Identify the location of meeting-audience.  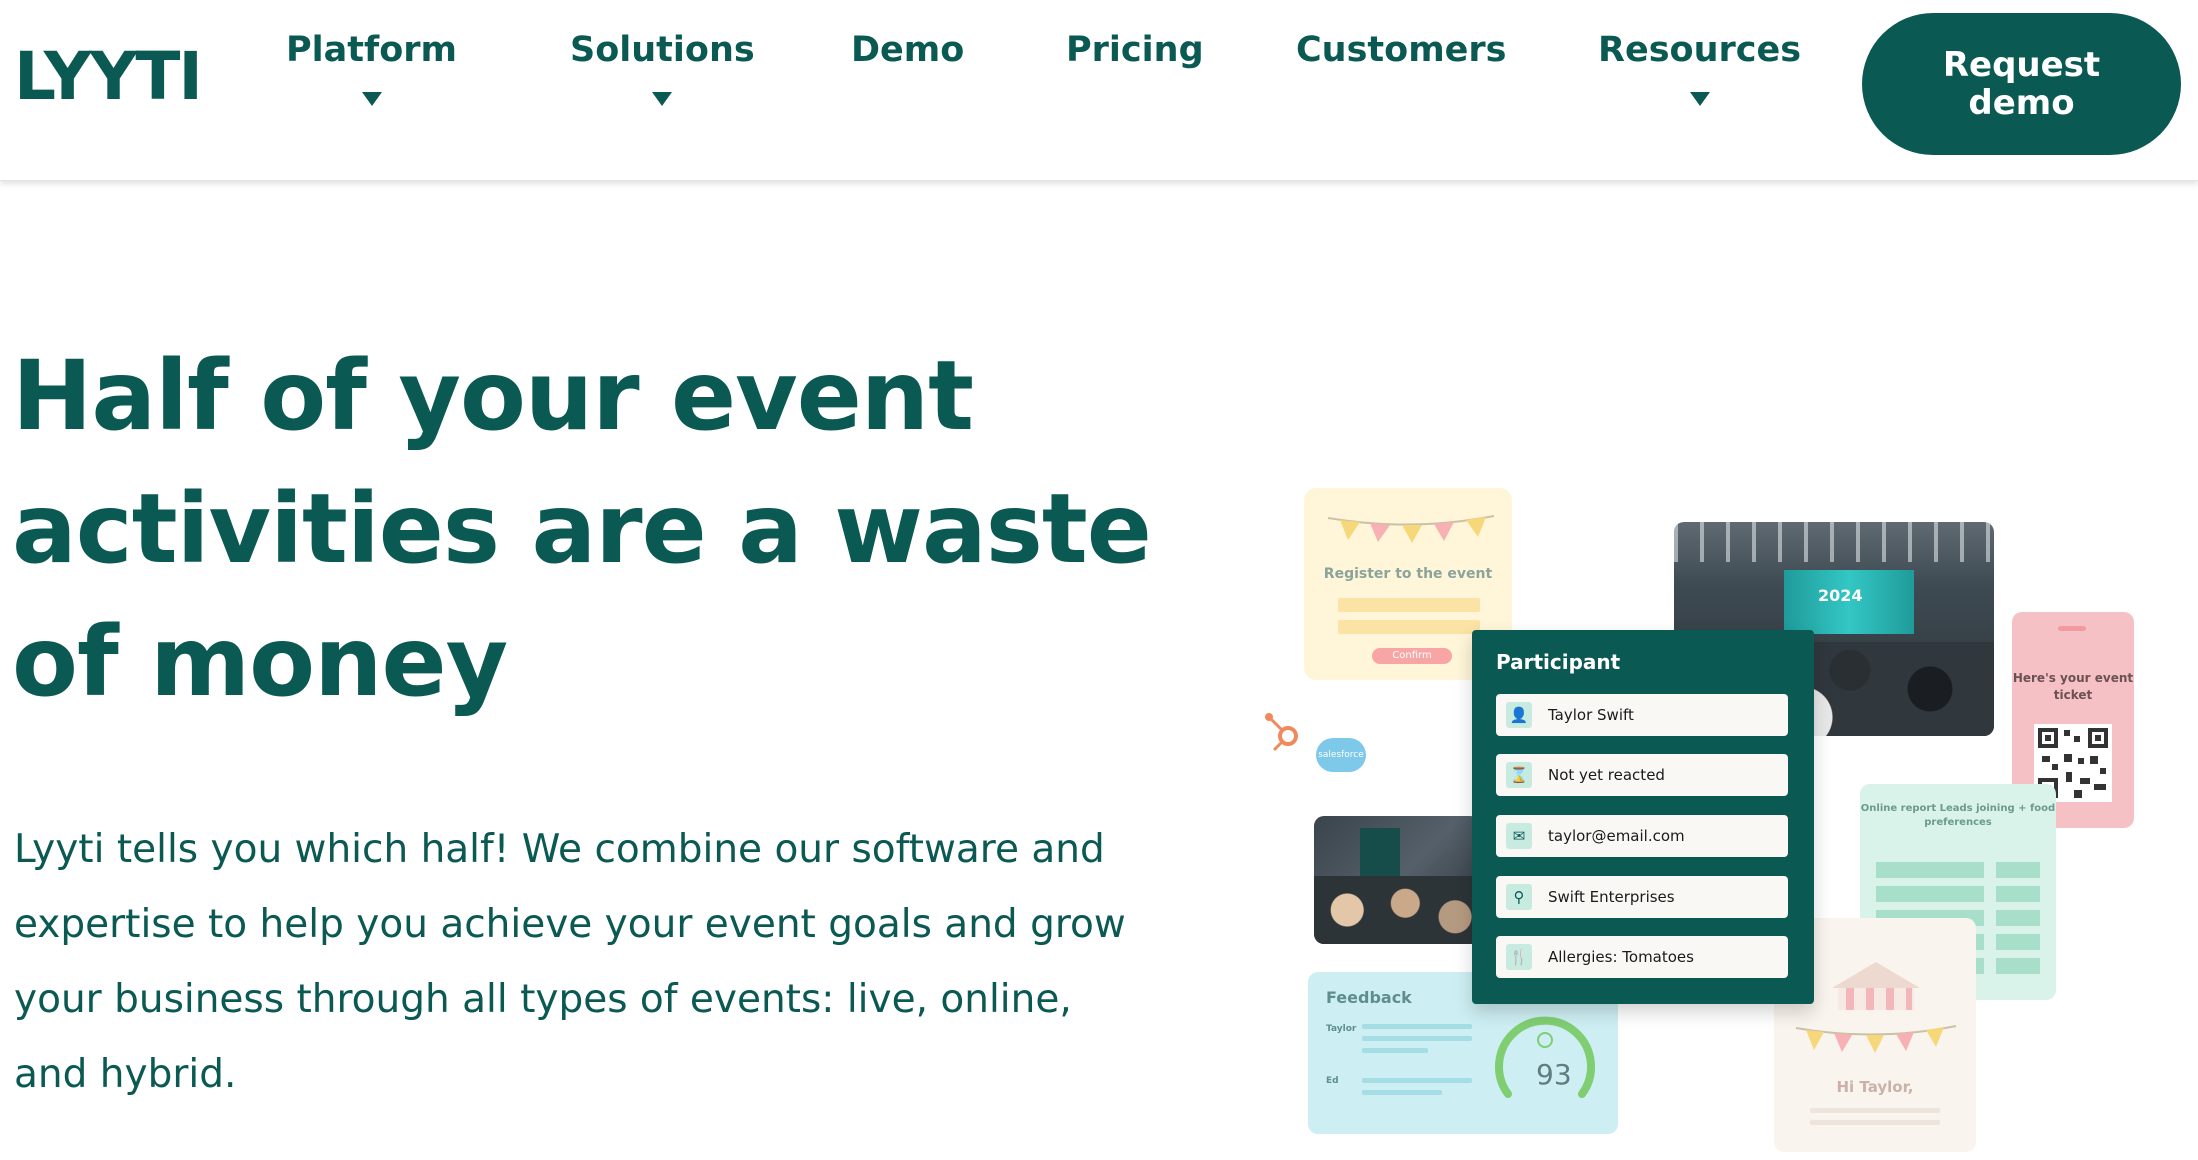
(1397, 910).